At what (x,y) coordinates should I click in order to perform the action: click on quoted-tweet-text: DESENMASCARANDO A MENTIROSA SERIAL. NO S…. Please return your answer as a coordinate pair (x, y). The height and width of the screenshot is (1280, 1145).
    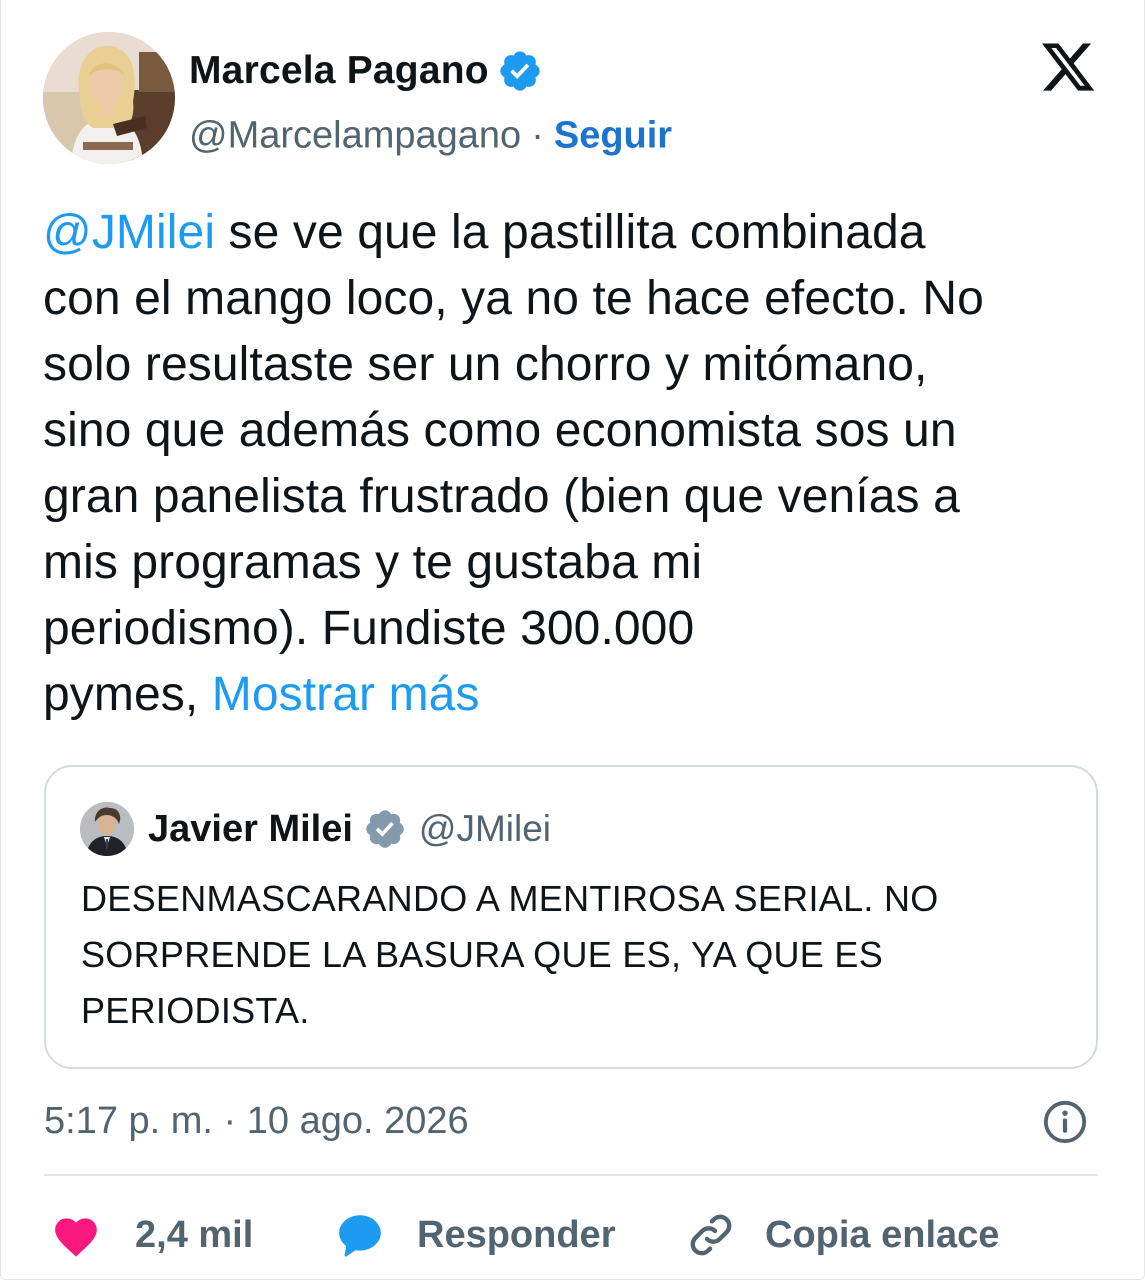
    Looking at the image, I should click on (576, 955).